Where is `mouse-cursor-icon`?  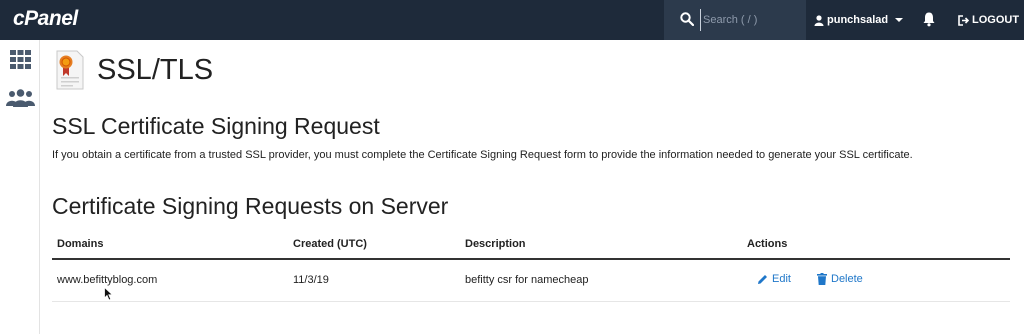
mouse-cursor-icon is located at coordinates (109, 294).